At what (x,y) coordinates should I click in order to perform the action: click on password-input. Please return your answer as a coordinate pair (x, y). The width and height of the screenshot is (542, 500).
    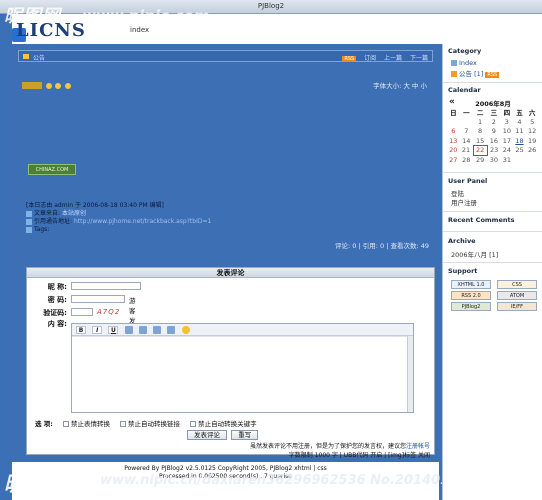
    Looking at the image, I should click on (98, 299).